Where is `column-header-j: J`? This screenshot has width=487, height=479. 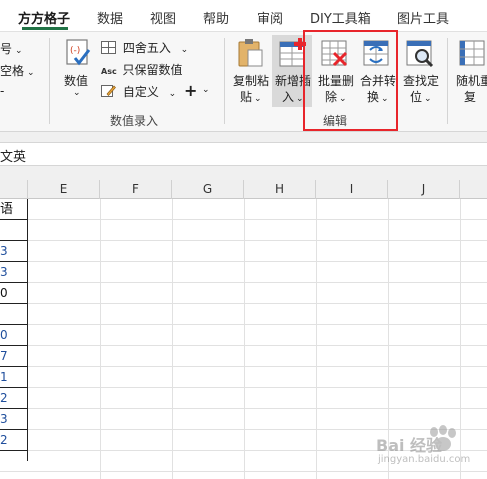 column-header-j: J is located at coordinates (424, 189).